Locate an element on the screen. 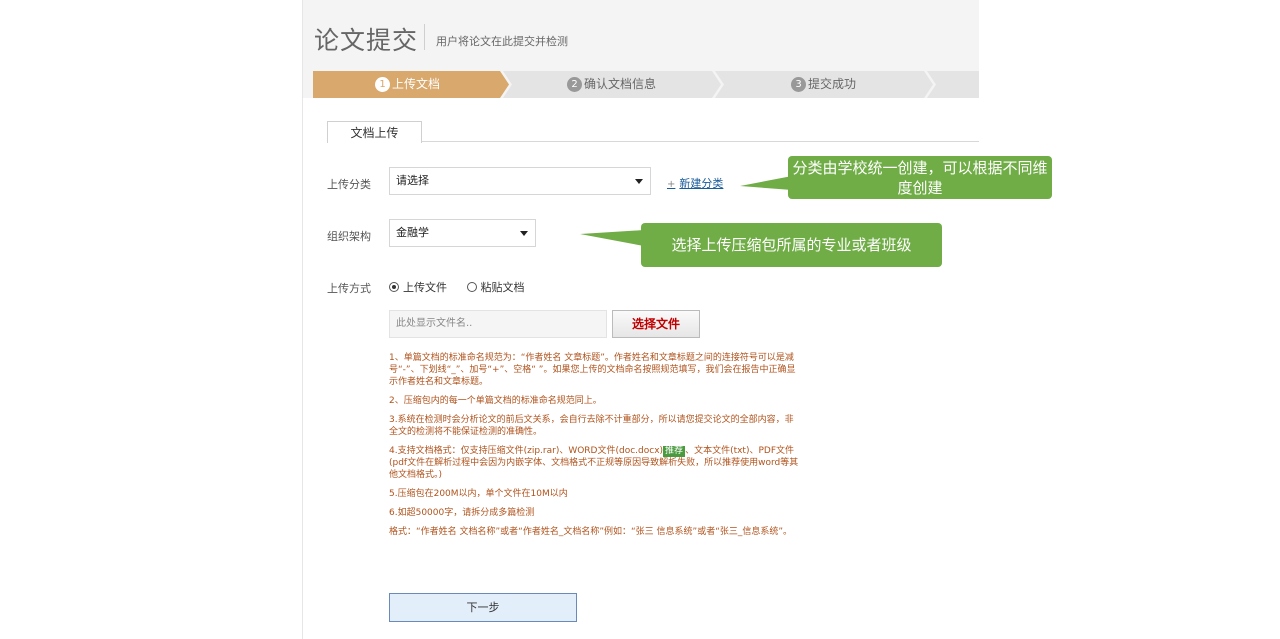 The image size is (1280, 639). category-callout: 分类由学校统一创建，可以根据不同维度创建 is located at coordinates (920, 177).